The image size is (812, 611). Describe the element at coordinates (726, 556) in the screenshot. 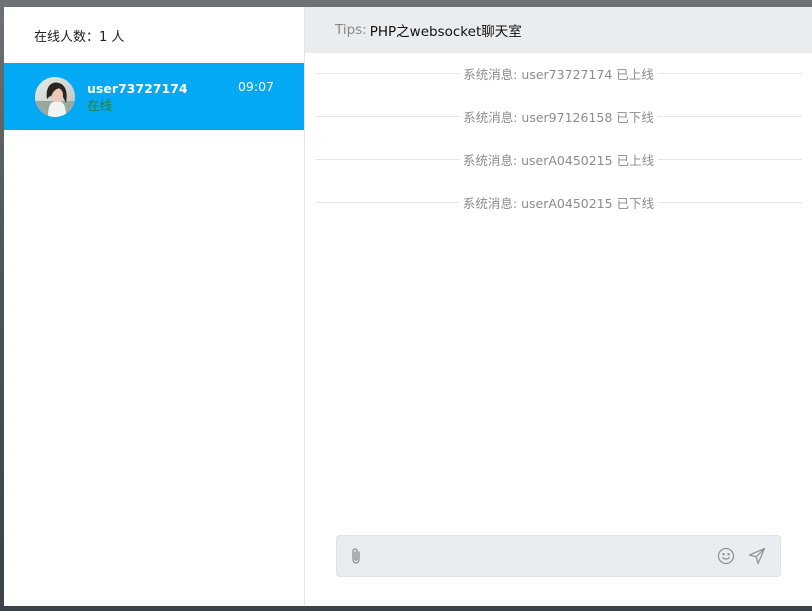

I see `smiley-icon` at that location.